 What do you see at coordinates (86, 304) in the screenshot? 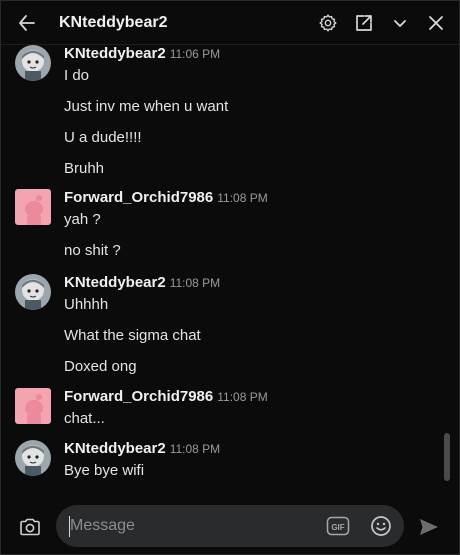
I see `message-text: Uhhhh` at bounding box center [86, 304].